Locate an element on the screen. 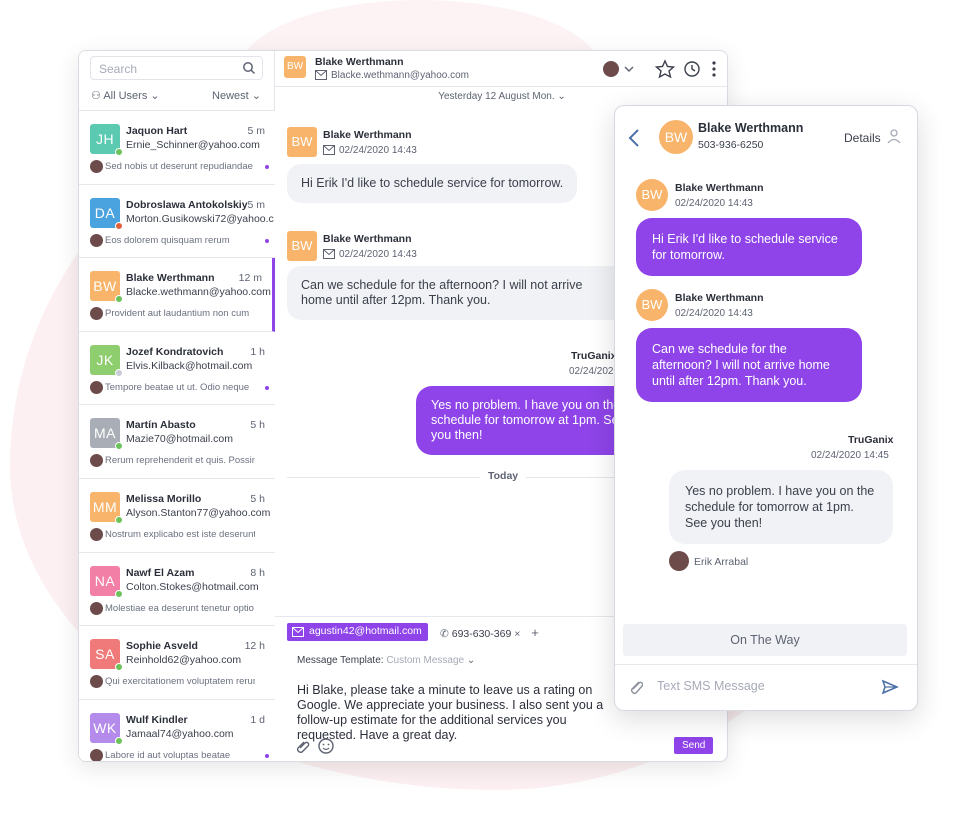 This screenshot has width=960, height=826. sort-dropdown: Newest ⌄ is located at coordinates (236, 95).